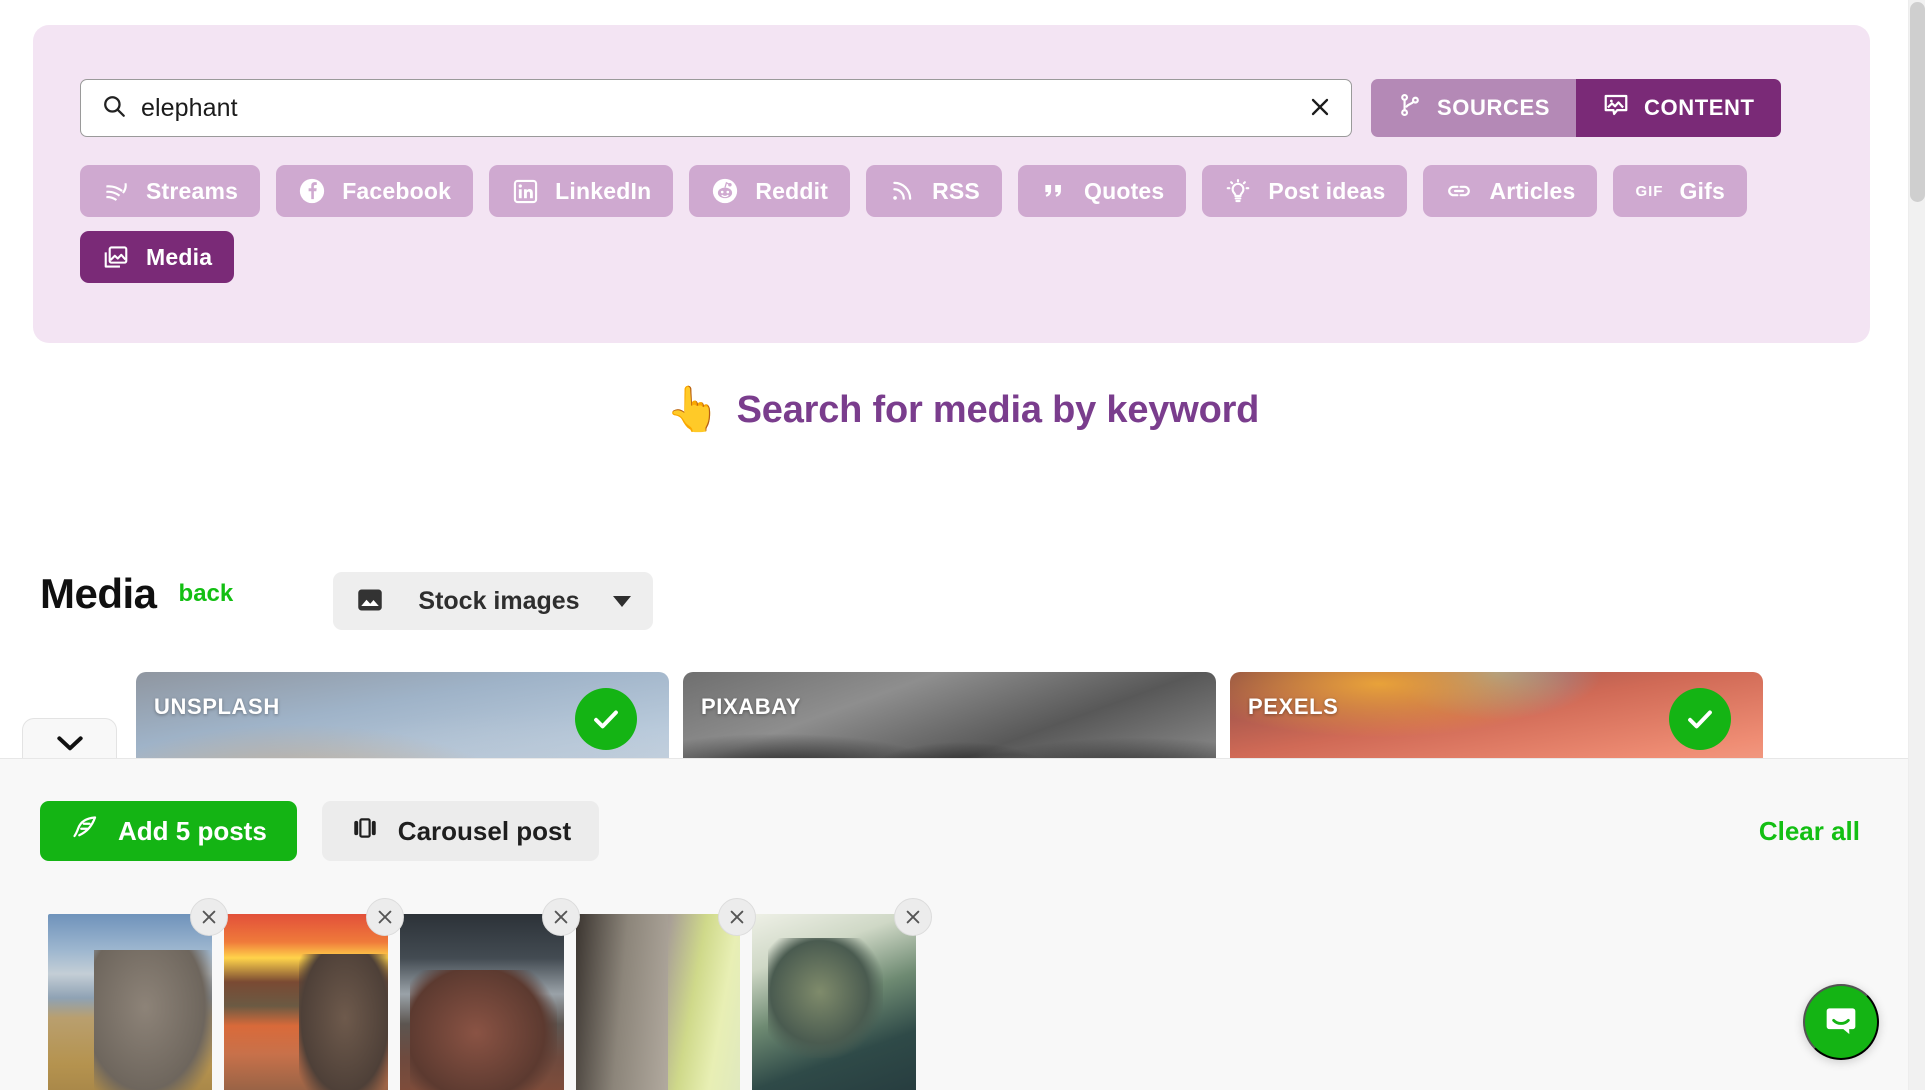  I want to click on empty-state-hint: 👆 Search for media by keyword, so click(962, 410).